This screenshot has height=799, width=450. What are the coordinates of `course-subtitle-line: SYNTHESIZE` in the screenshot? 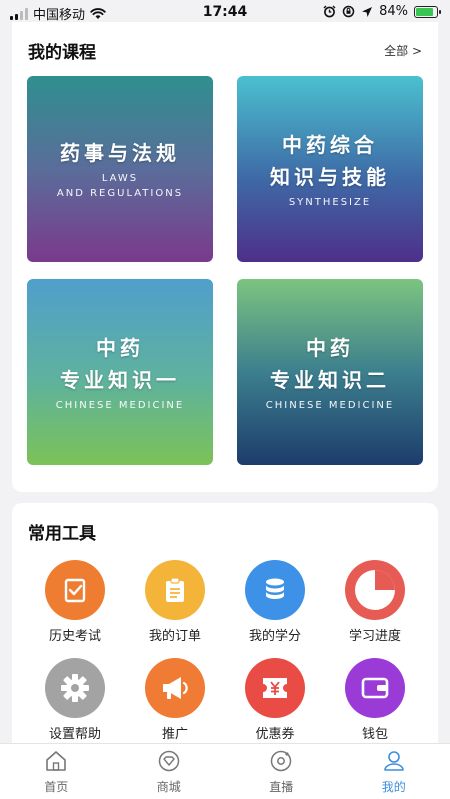 It's located at (330, 202).